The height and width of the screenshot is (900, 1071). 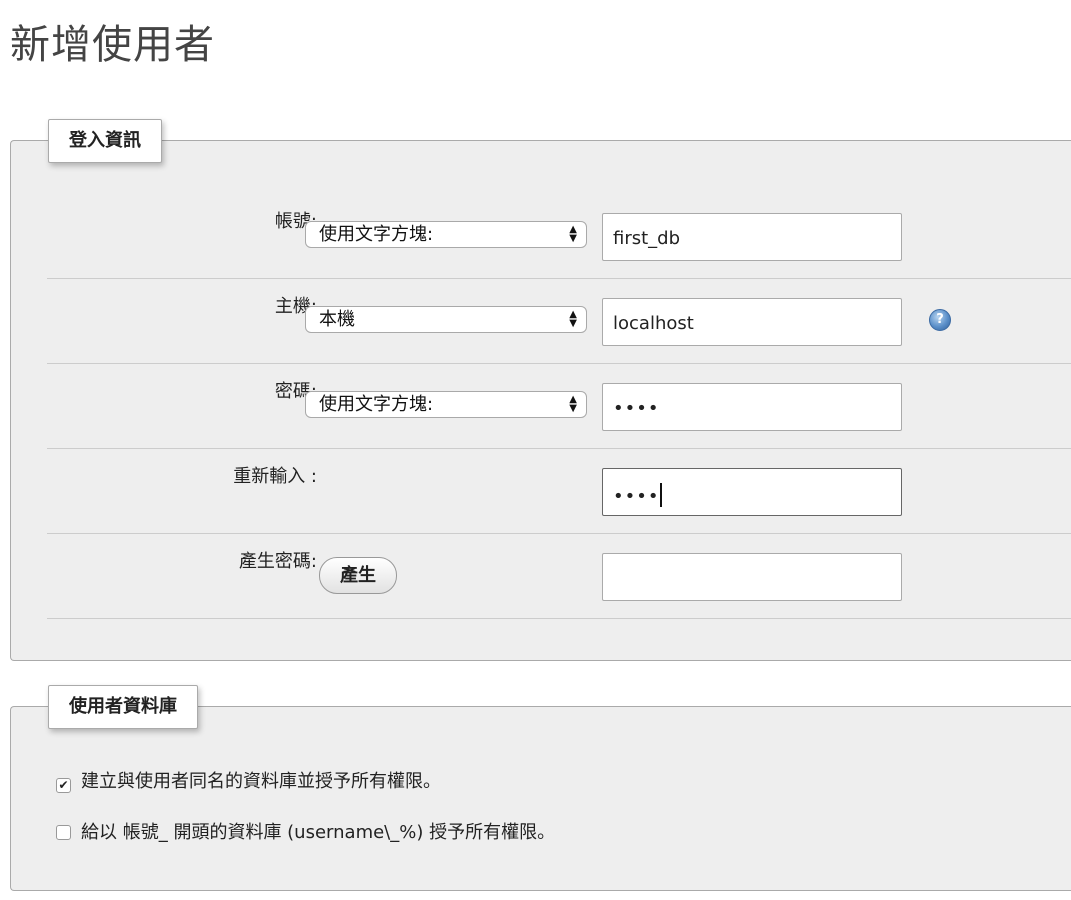 What do you see at coordinates (636, 408) in the screenshot?
I see `password-input-value: ••••` at bounding box center [636, 408].